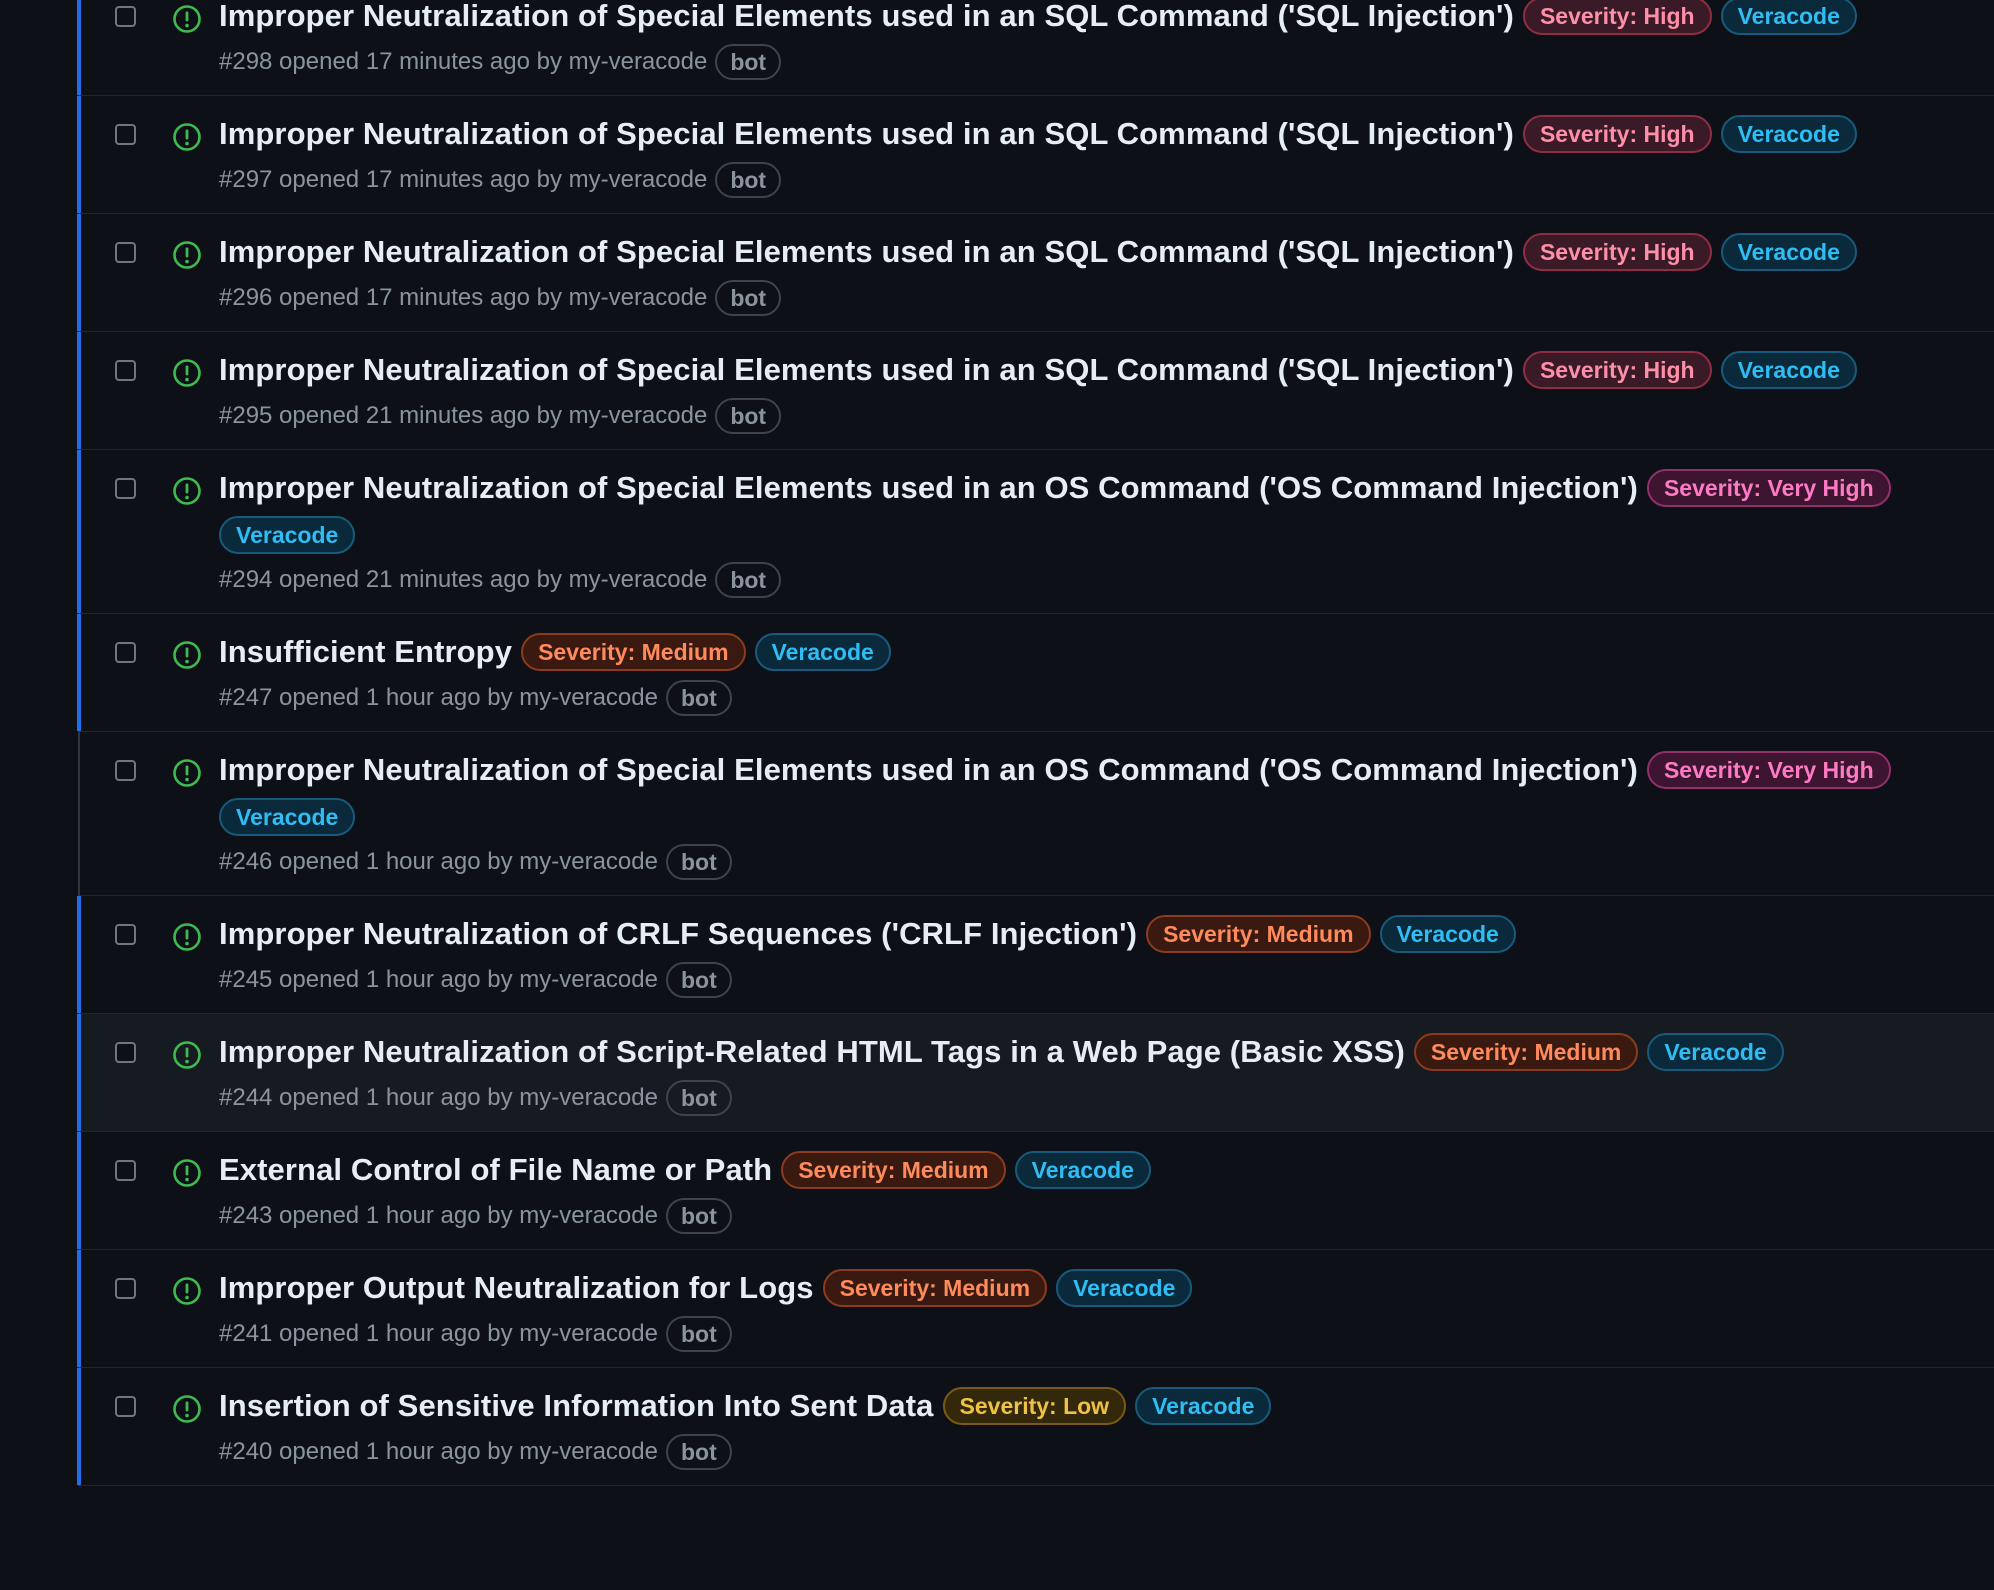 This screenshot has width=1994, height=1590. I want to click on severity-label: Severity: Low, so click(1034, 1406).